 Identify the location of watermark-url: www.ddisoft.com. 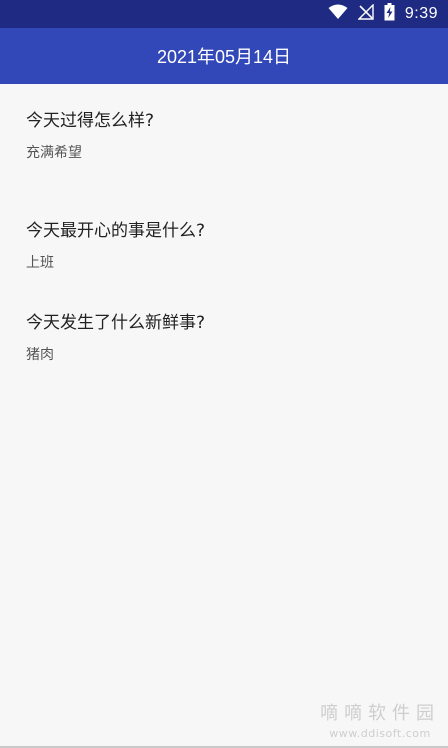
(380, 733).